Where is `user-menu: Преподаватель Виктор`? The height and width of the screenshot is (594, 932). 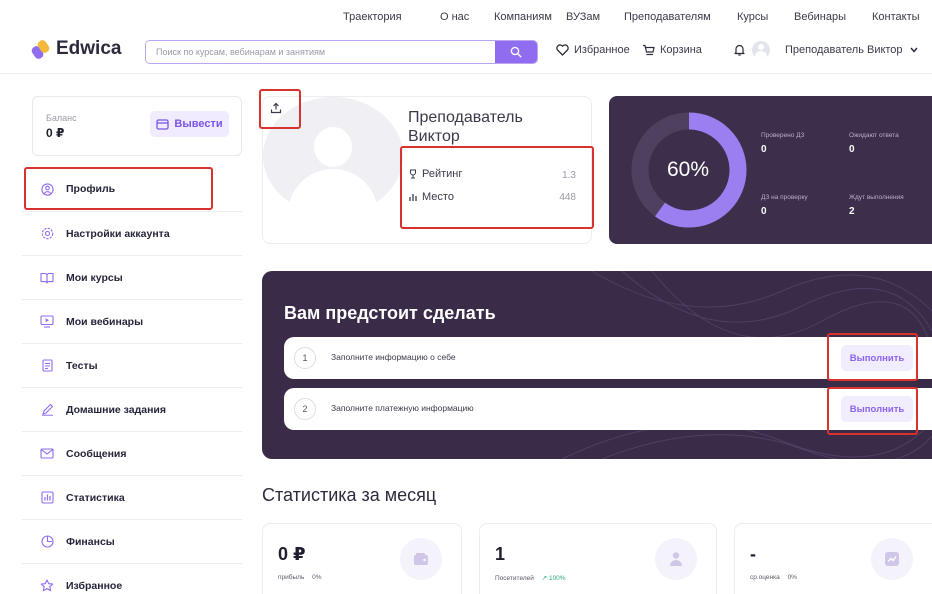 user-menu: Преподаватель Виктор is located at coordinates (837, 50).